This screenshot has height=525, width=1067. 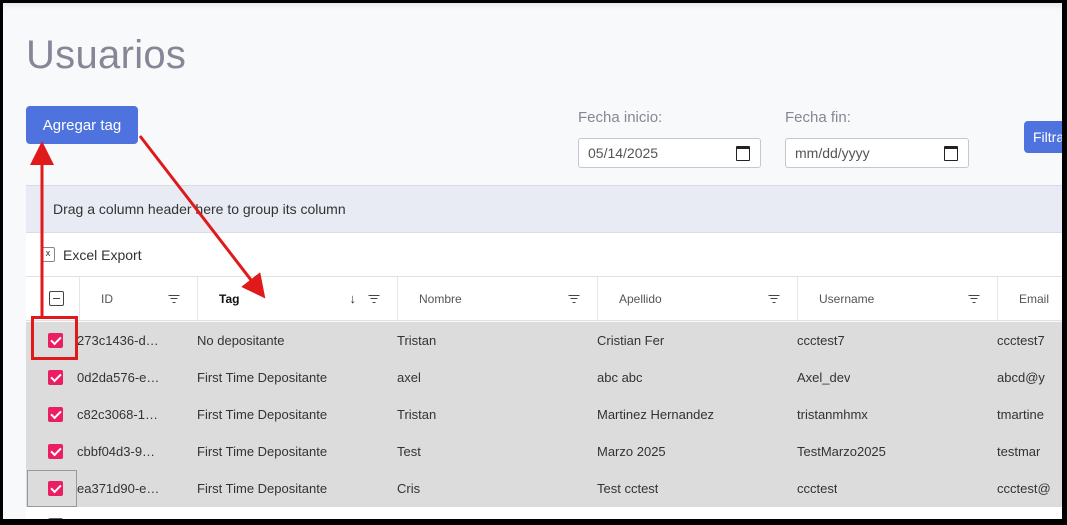 I want to click on column-header-username: Username, so click(x=897, y=298).